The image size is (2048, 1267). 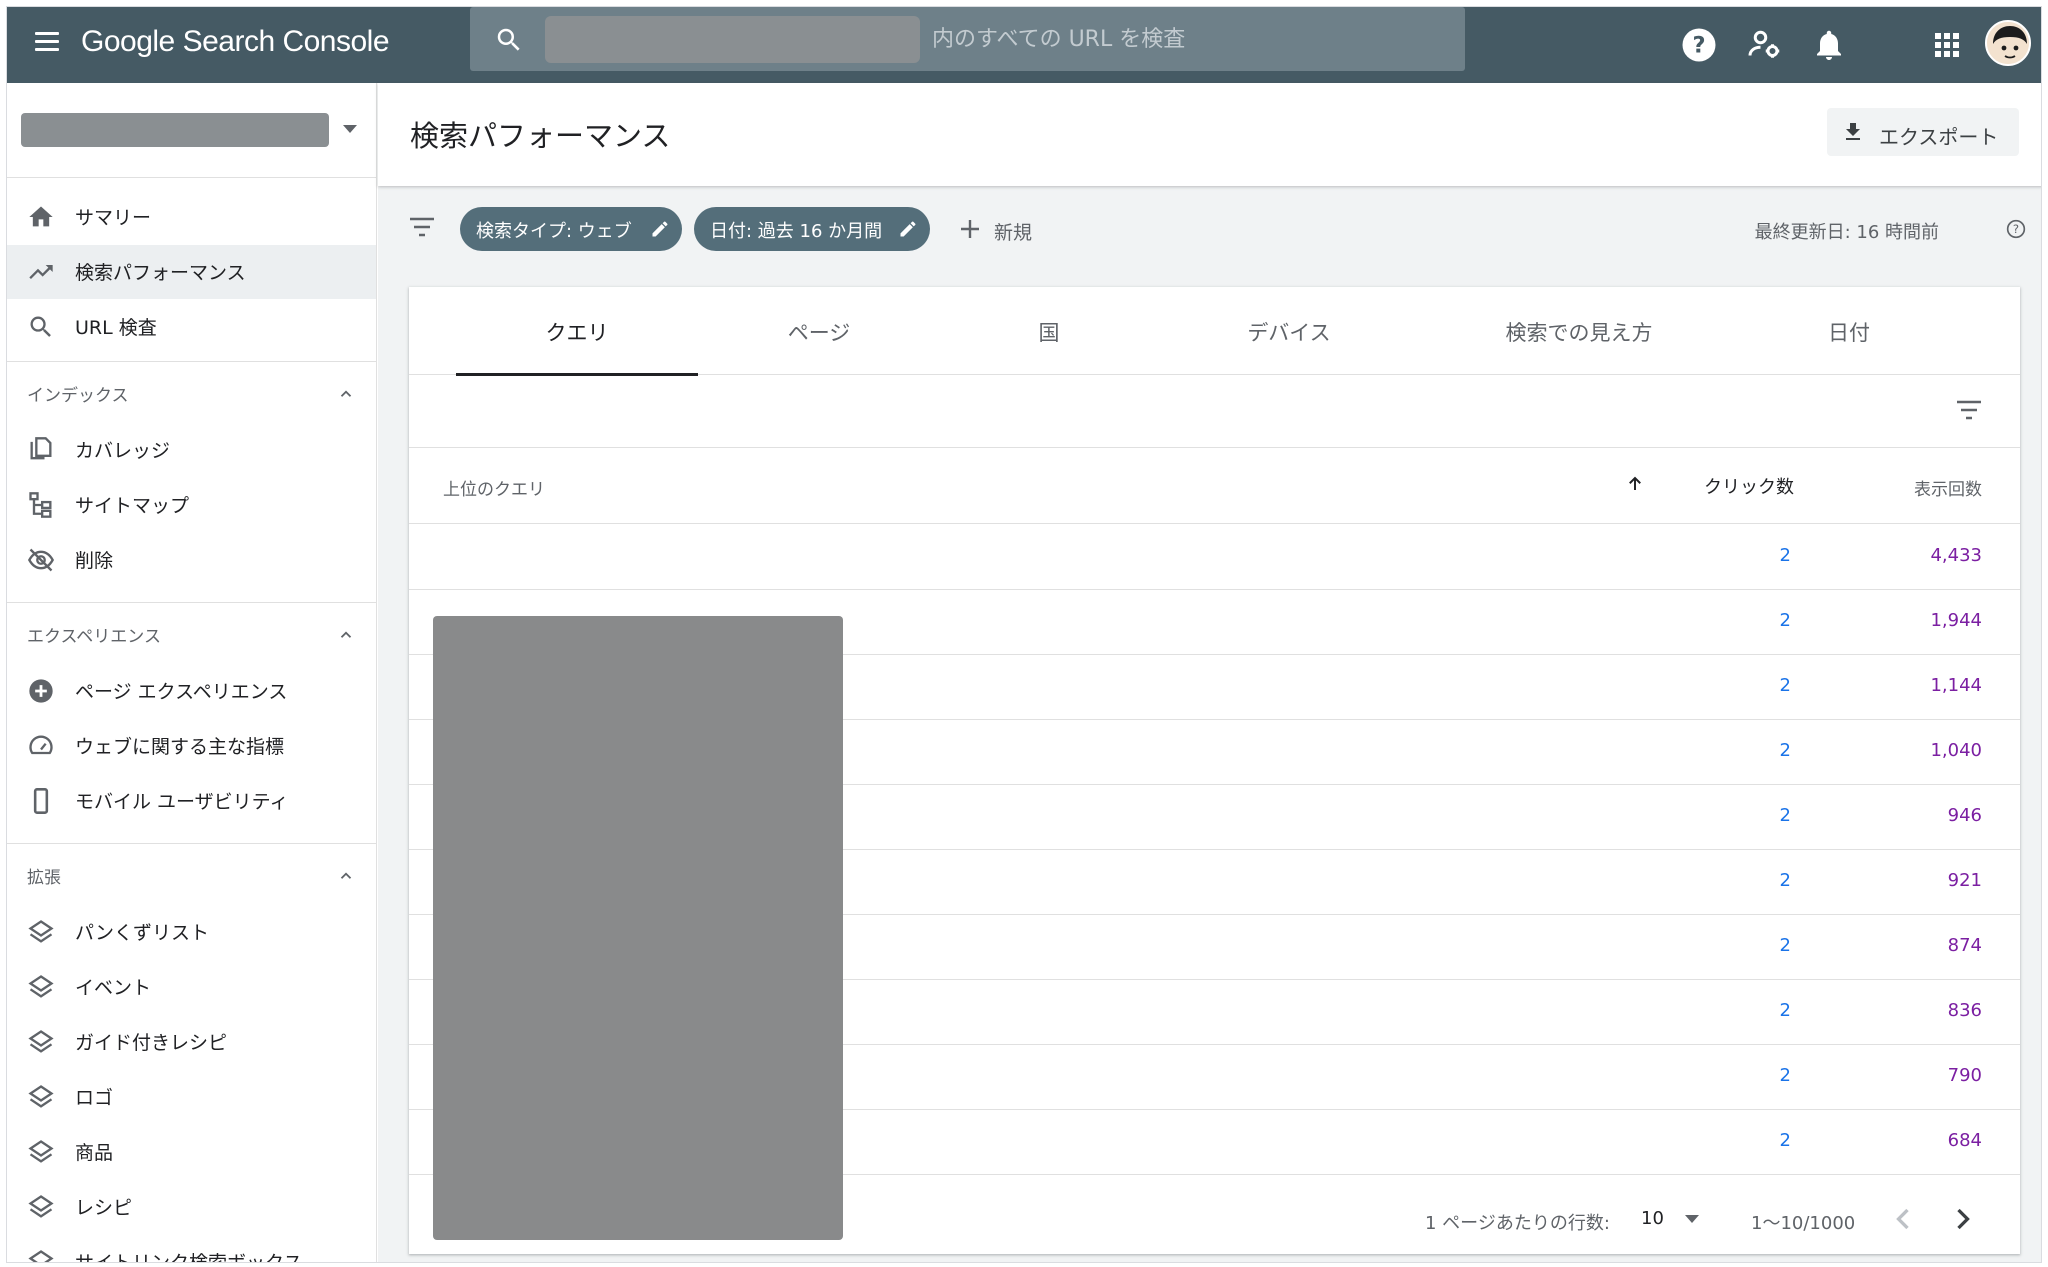 What do you see at coordinates (47, 45) in the screenshot?
I see `main-menu-icon` at bounding box center [47, 45].